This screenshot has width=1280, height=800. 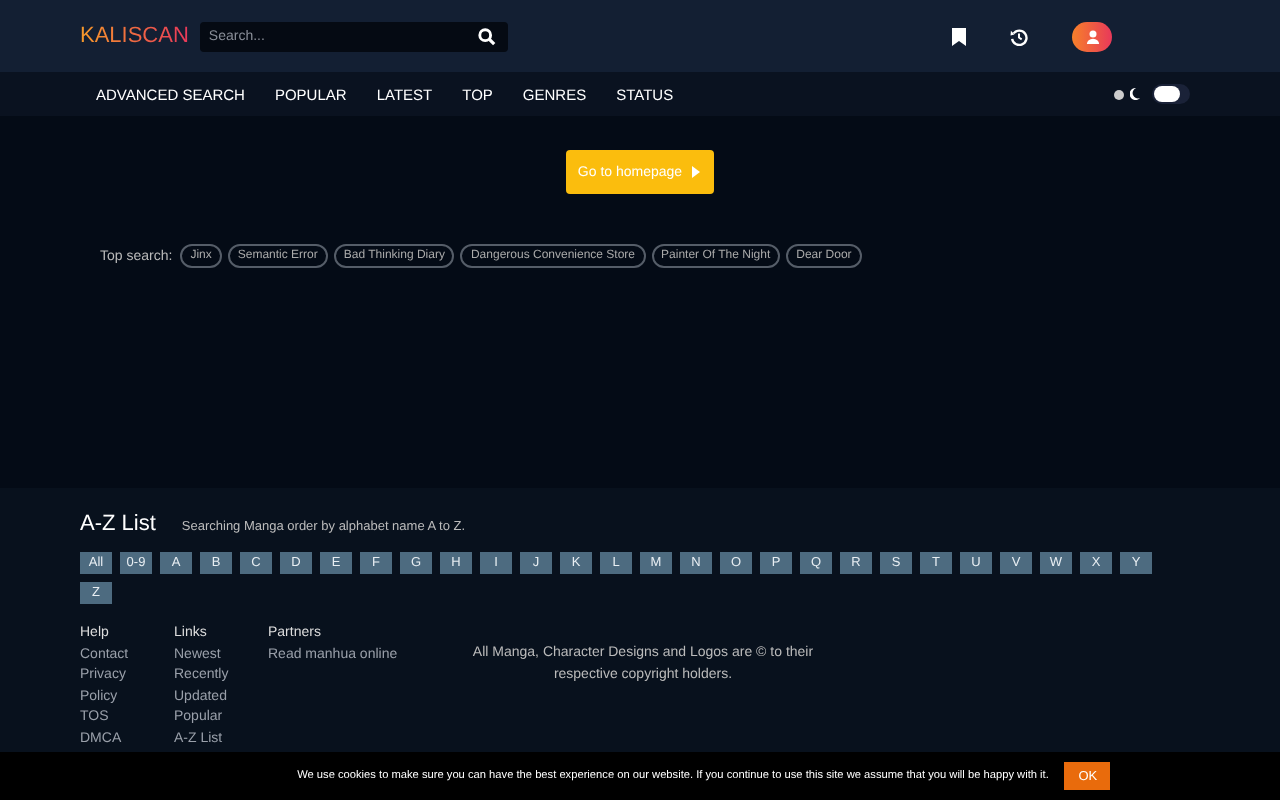 I want to click on search-icon, so click(x=487, y=36).